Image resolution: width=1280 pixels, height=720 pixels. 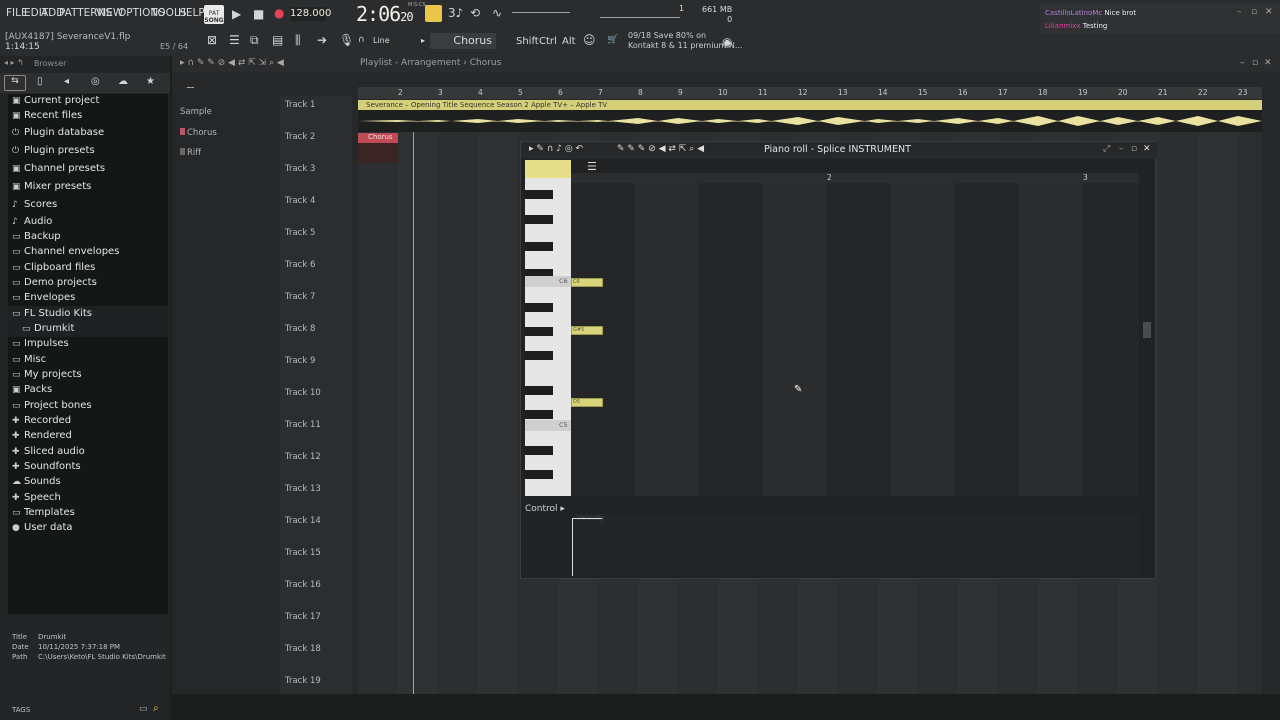 What do you see at coordinates (1242, 63) in the screenshot?
I see `minimize-icon: –` at bounding box center [1242, 63].